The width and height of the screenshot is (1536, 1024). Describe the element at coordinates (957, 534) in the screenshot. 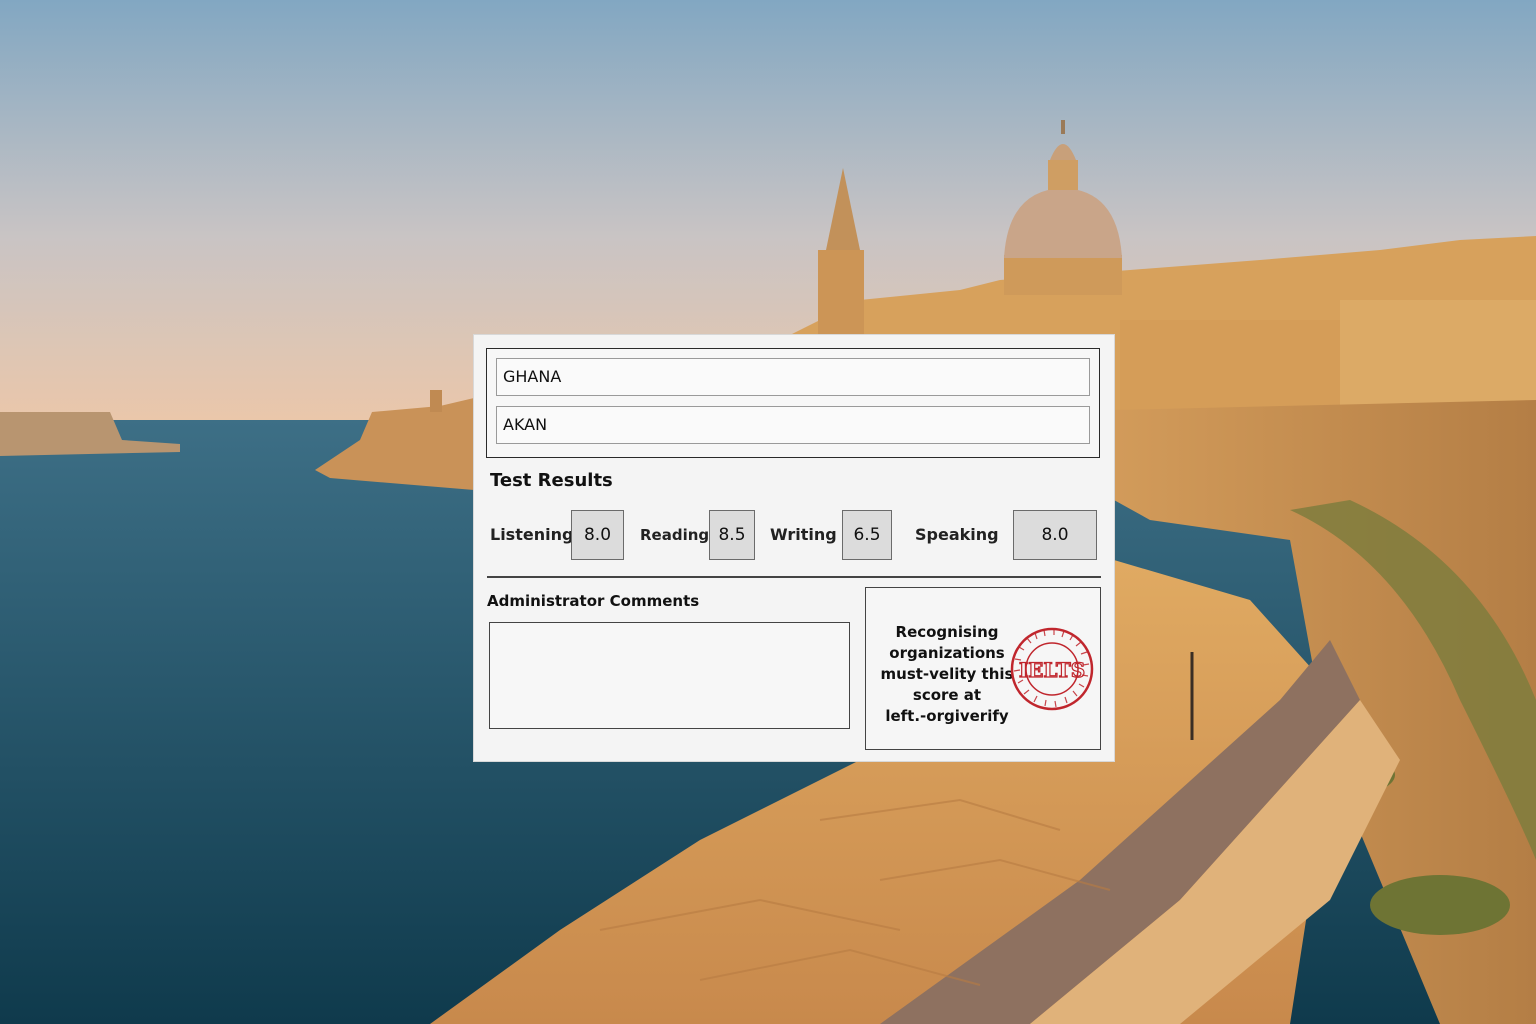

I see `speaking-label: Speaking` at that location.